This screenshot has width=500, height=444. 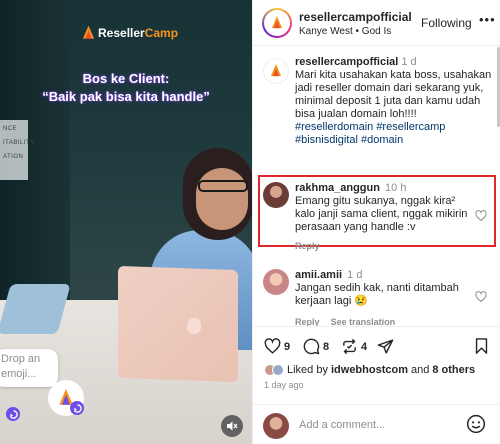 I want to click on like-action: 9, so click(x=277, y=346).